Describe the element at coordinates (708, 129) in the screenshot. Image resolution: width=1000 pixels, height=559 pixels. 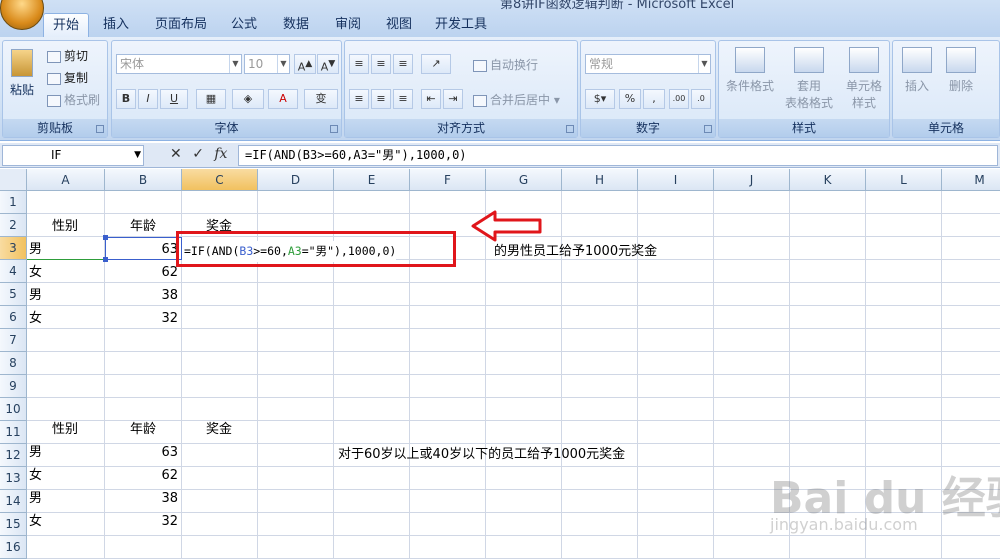
I see `number-launcher` at that location.